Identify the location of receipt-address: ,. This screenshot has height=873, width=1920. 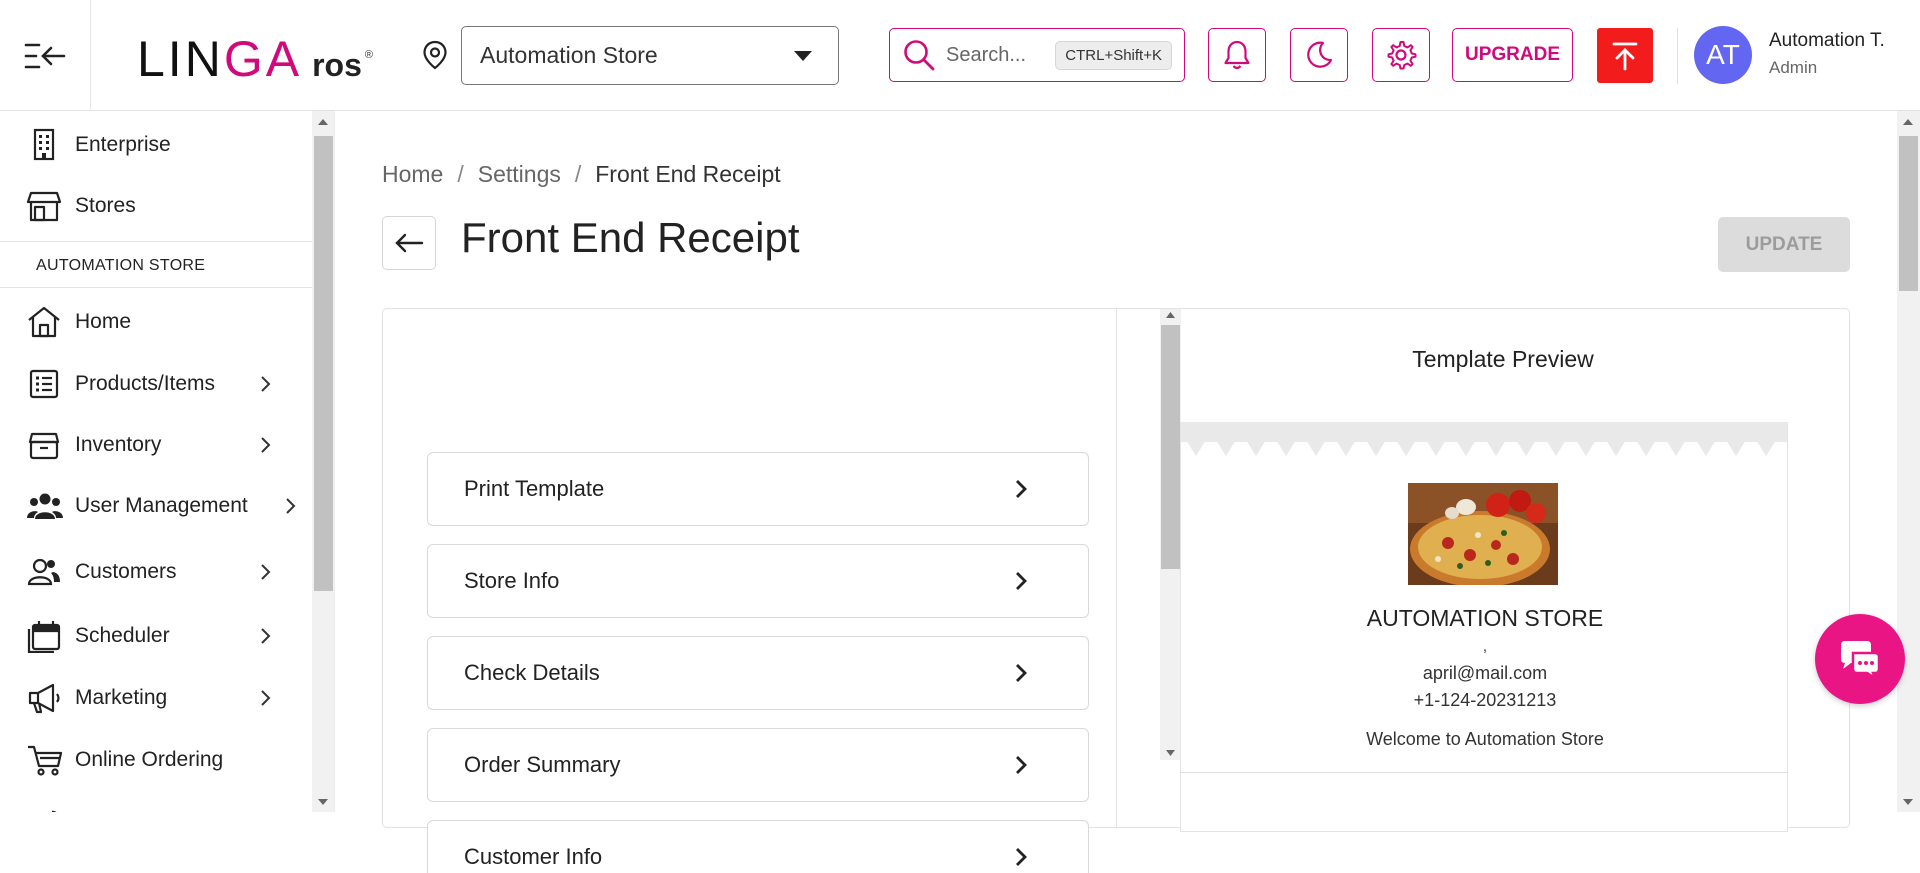
(1485, 646).